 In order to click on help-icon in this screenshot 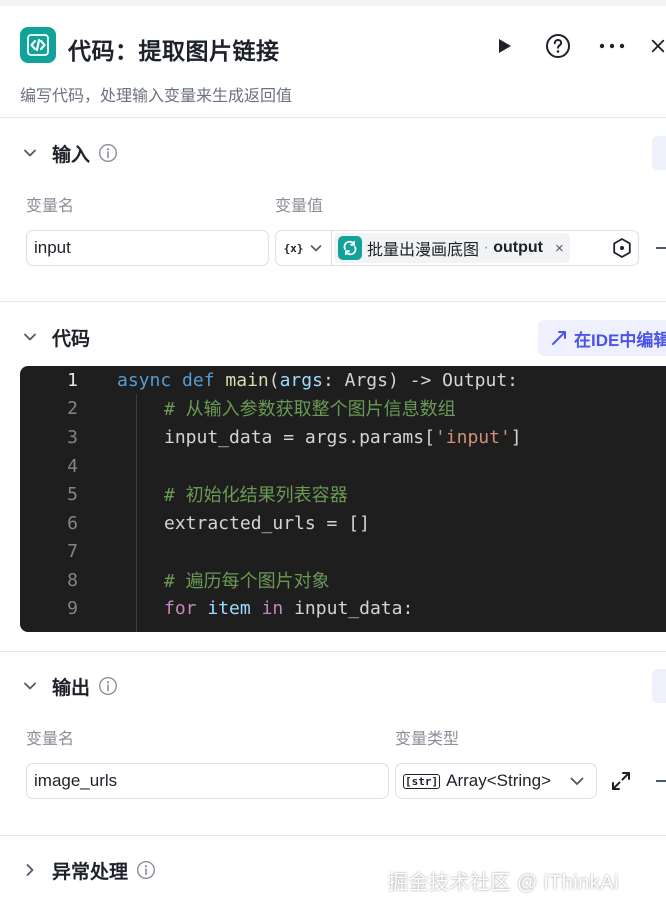, I will do `click(558, 46)`.